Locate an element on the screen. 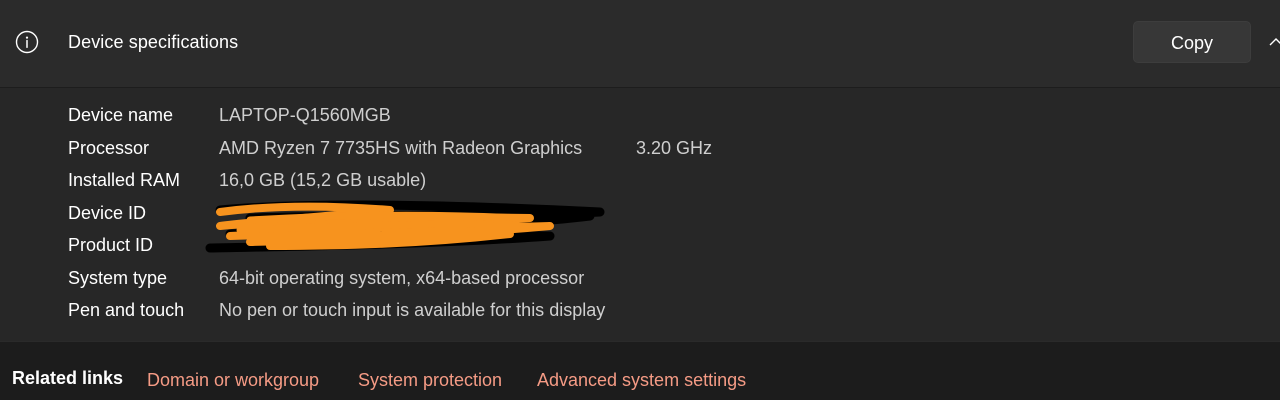 Image resolution: width=1280 pixels, height=400 pixels. spec-label: Device name is located at coordinates (121, 115).